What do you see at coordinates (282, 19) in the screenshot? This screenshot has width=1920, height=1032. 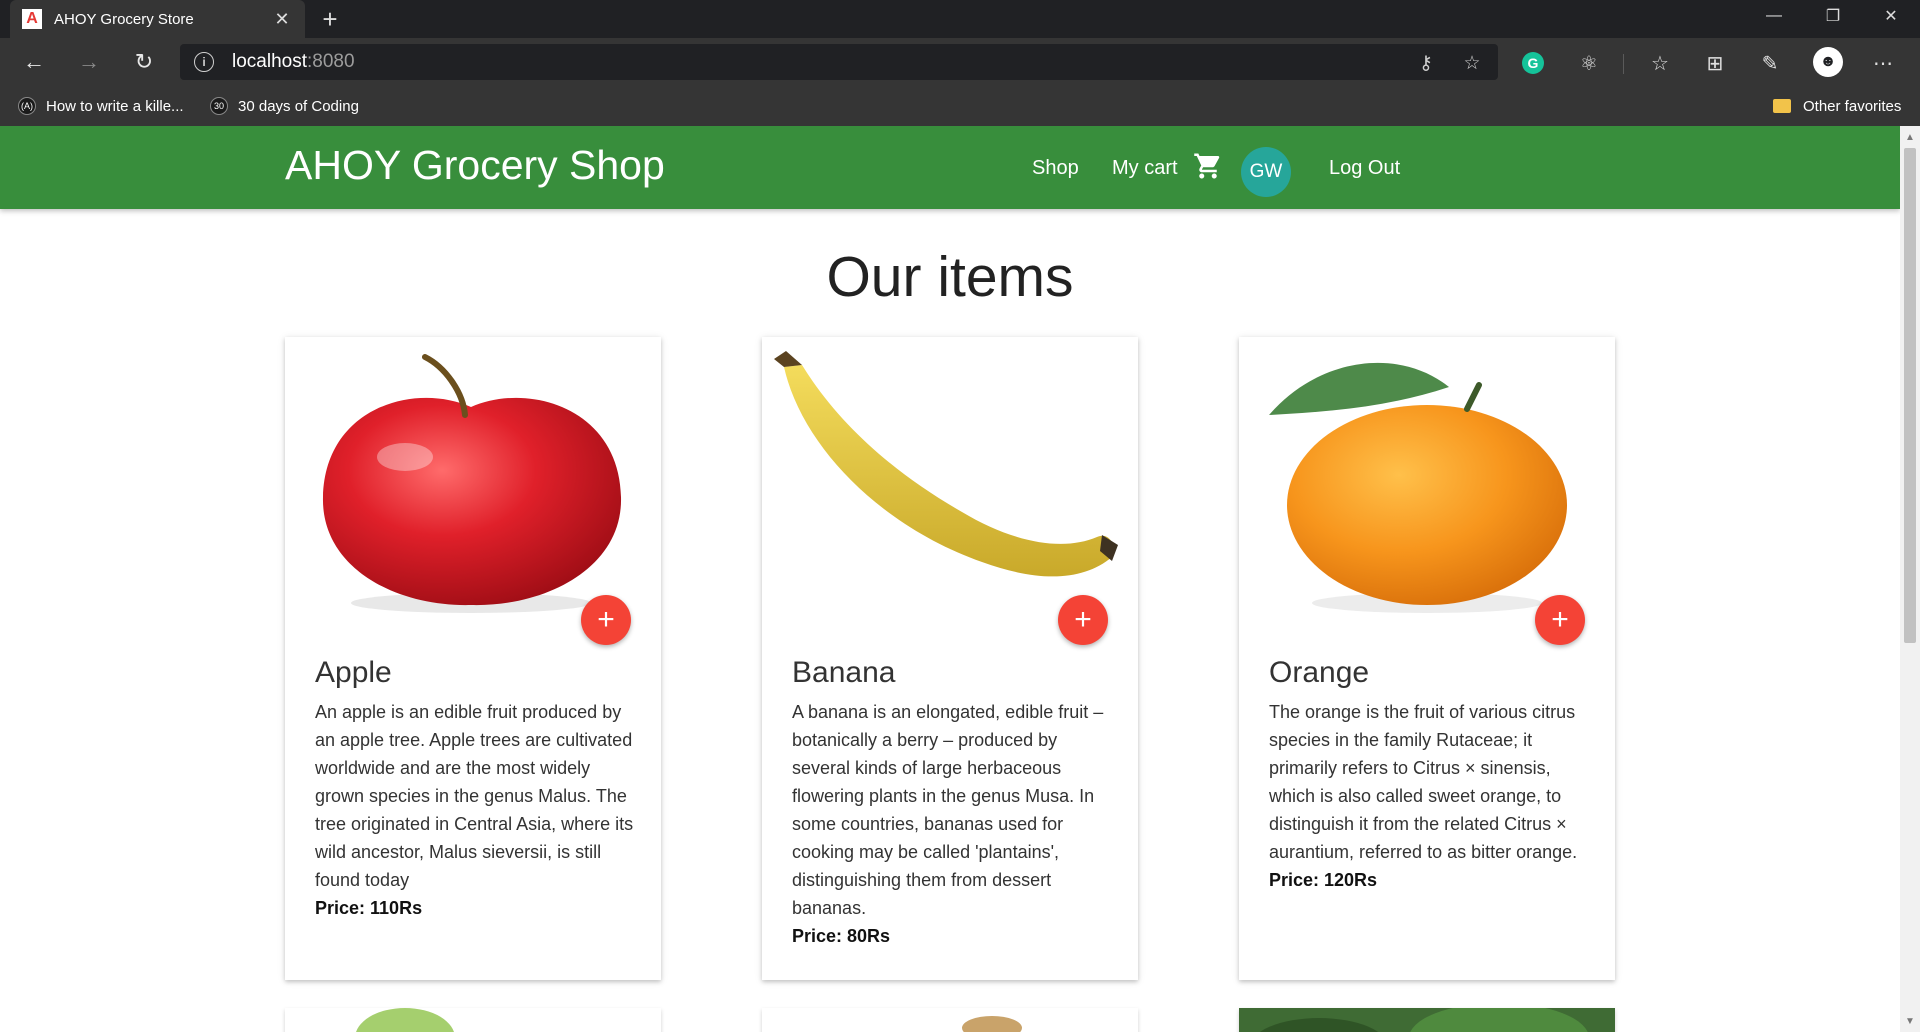 I see `close-tab-icon: ✕` at bounding box center [282, 19].